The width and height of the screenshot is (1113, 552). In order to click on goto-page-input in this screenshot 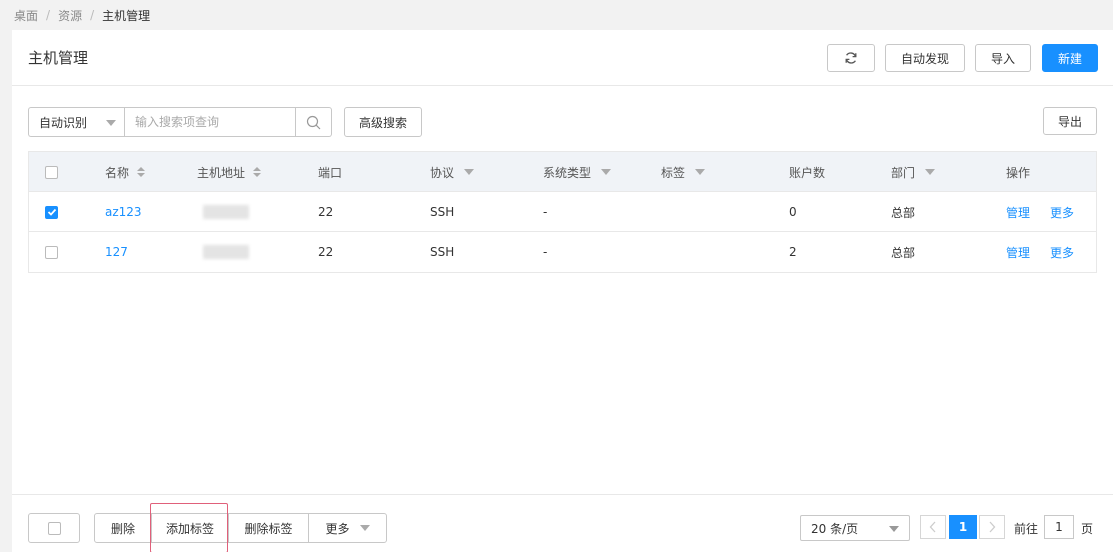, I will do `click(1059, 527)`.